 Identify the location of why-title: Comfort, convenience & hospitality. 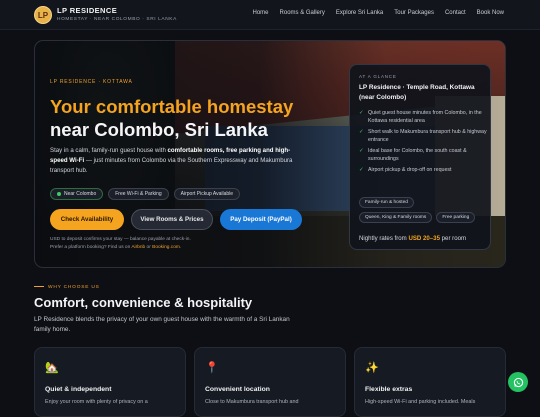
(143, 302).